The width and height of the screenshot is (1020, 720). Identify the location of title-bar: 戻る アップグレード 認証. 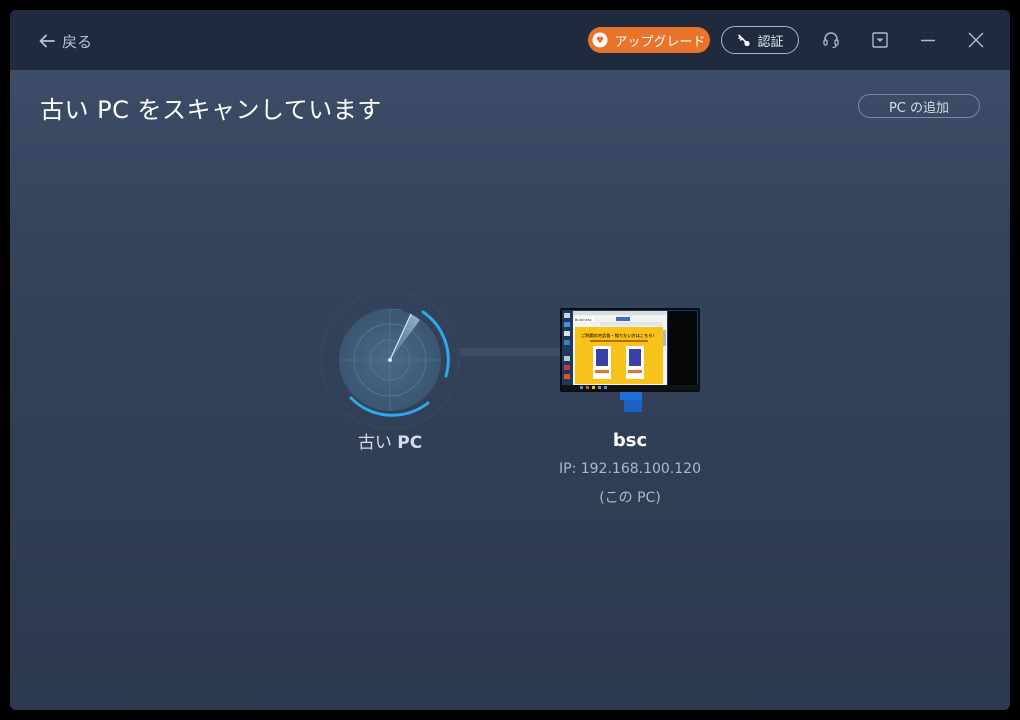
(510, 40).